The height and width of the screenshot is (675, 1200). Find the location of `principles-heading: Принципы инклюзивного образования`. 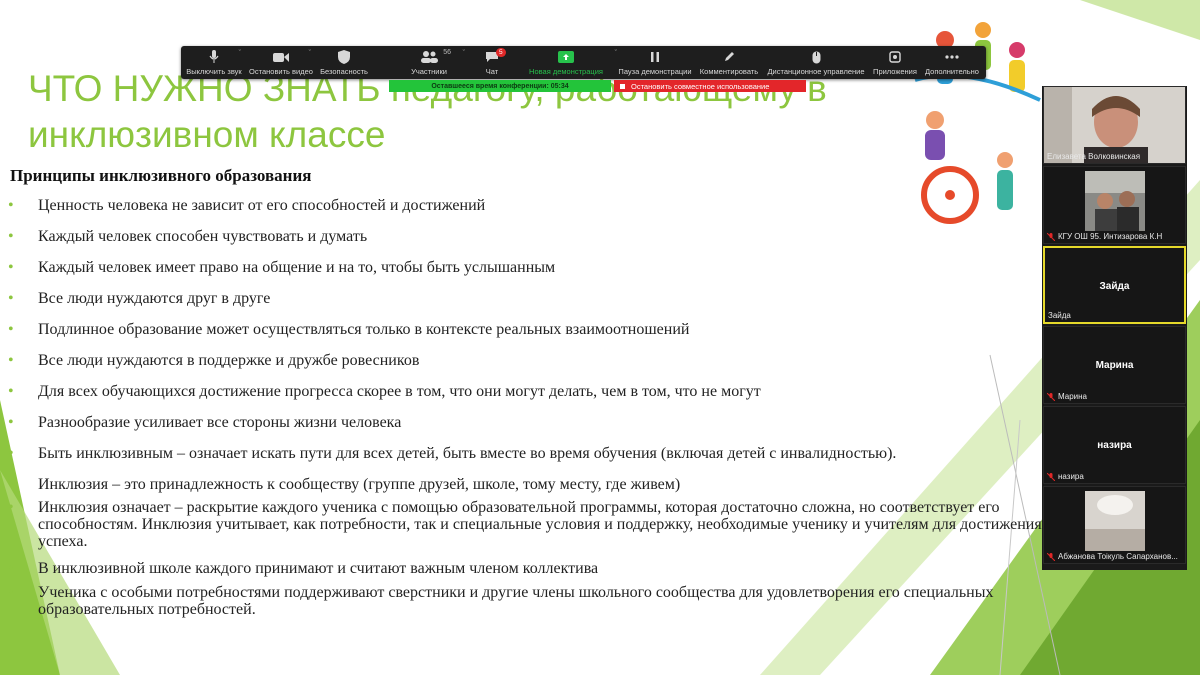

principles-heading: Принципы инклюзивного образования is located at coordinates (161, 175).